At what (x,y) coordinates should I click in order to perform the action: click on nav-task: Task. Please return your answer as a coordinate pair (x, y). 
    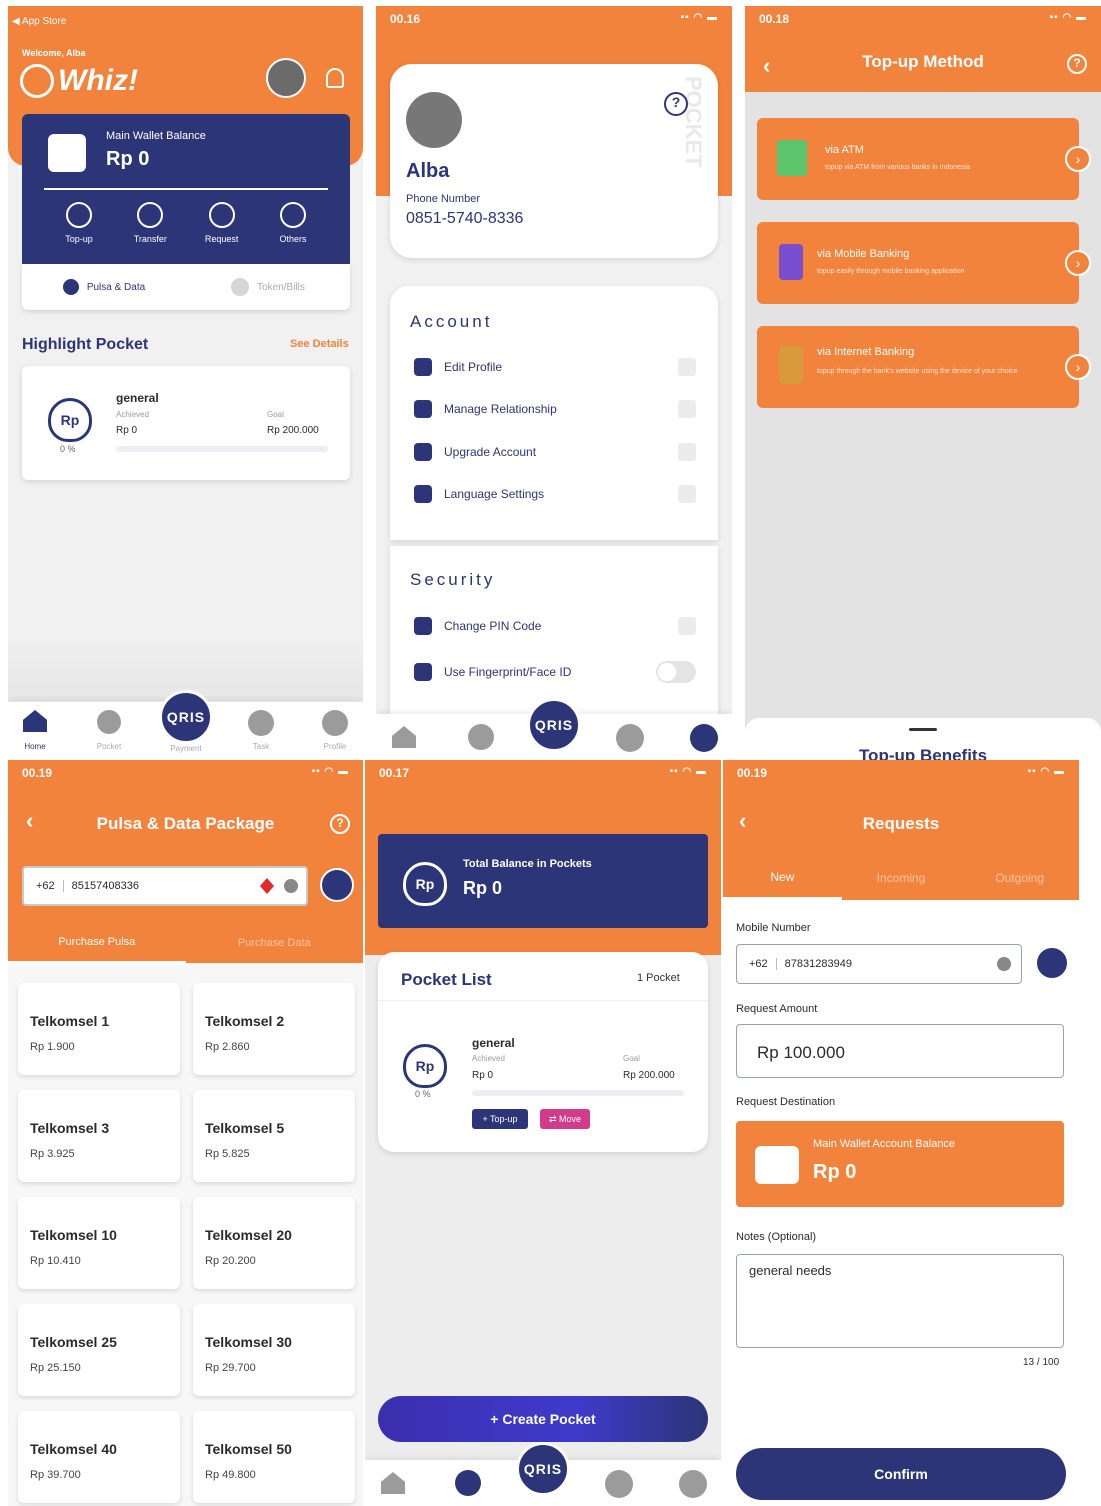
    Looking at the image, I should click on (261, 730).